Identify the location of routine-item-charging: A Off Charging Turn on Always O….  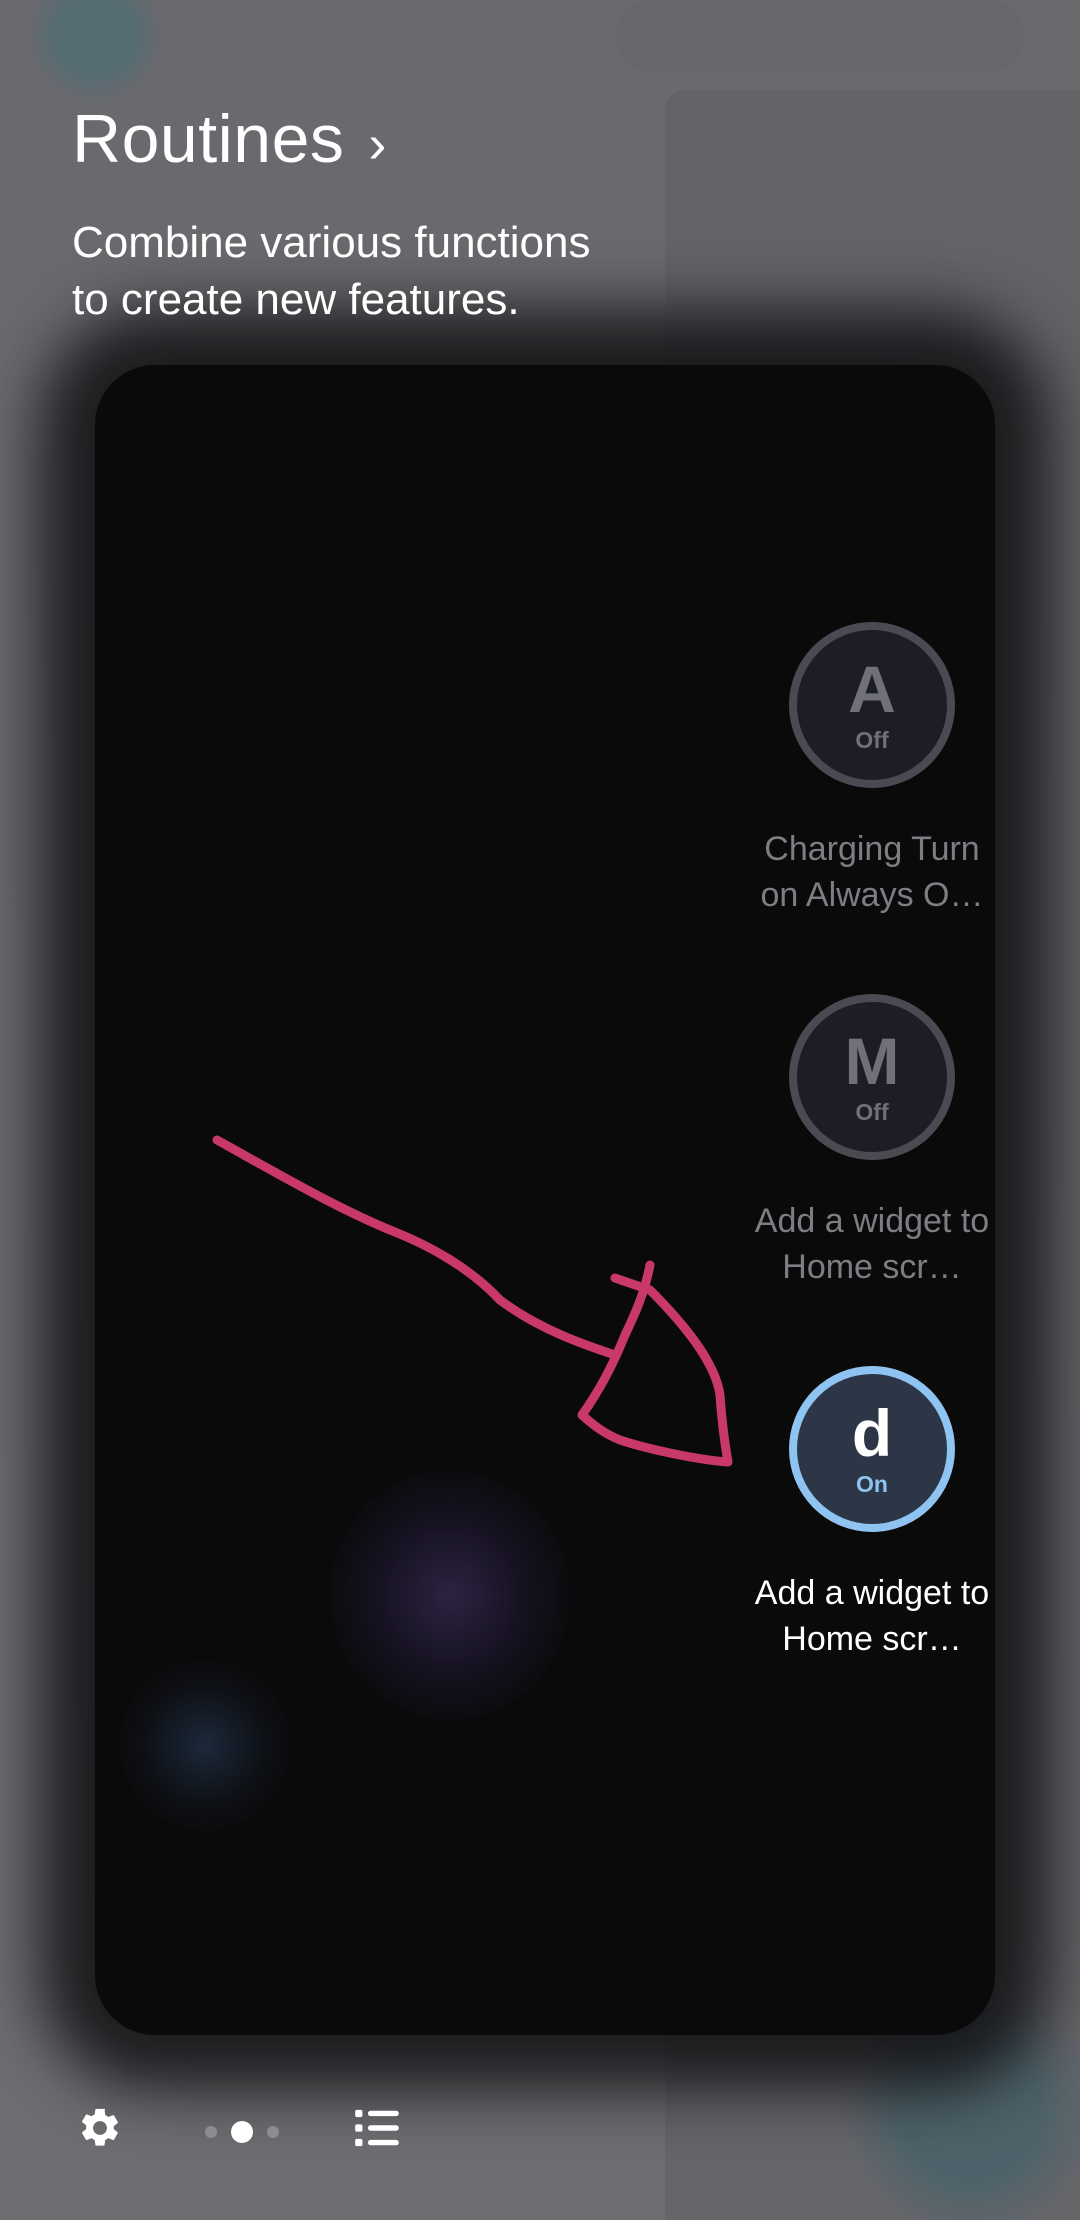
(872, 770).